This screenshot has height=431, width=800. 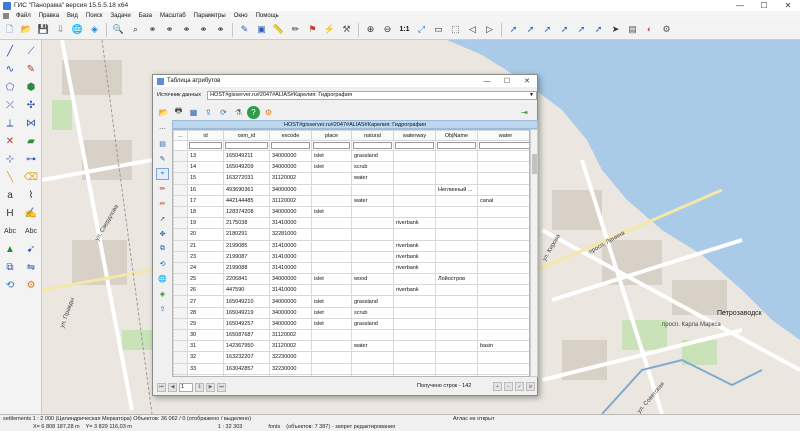 I want to click on node-move-icon: ⊹, so click(x=10, y=159).